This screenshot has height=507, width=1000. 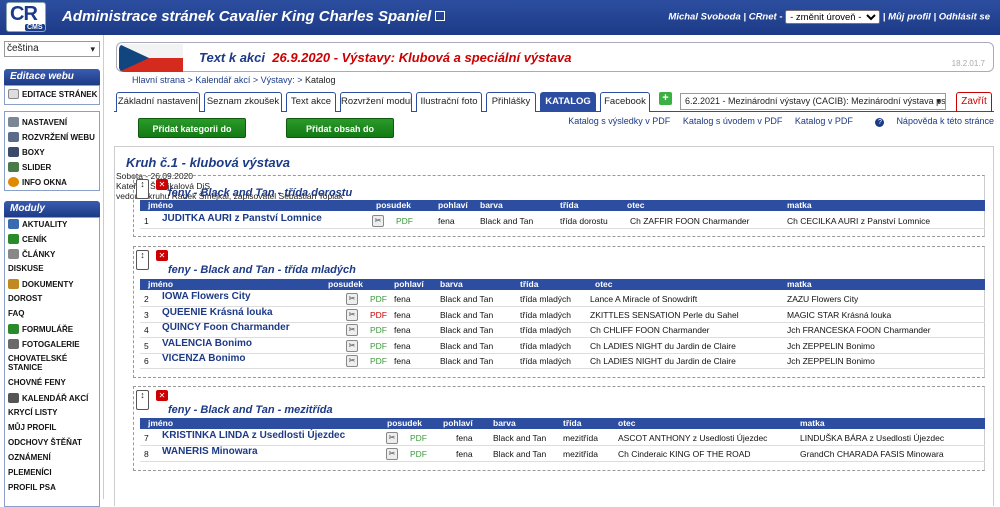 What do you see at coordinates (207, 343) in the screenshot?
I see `dog-name-link: VALENCIA Bonimo` at bounding box center [207, 343].